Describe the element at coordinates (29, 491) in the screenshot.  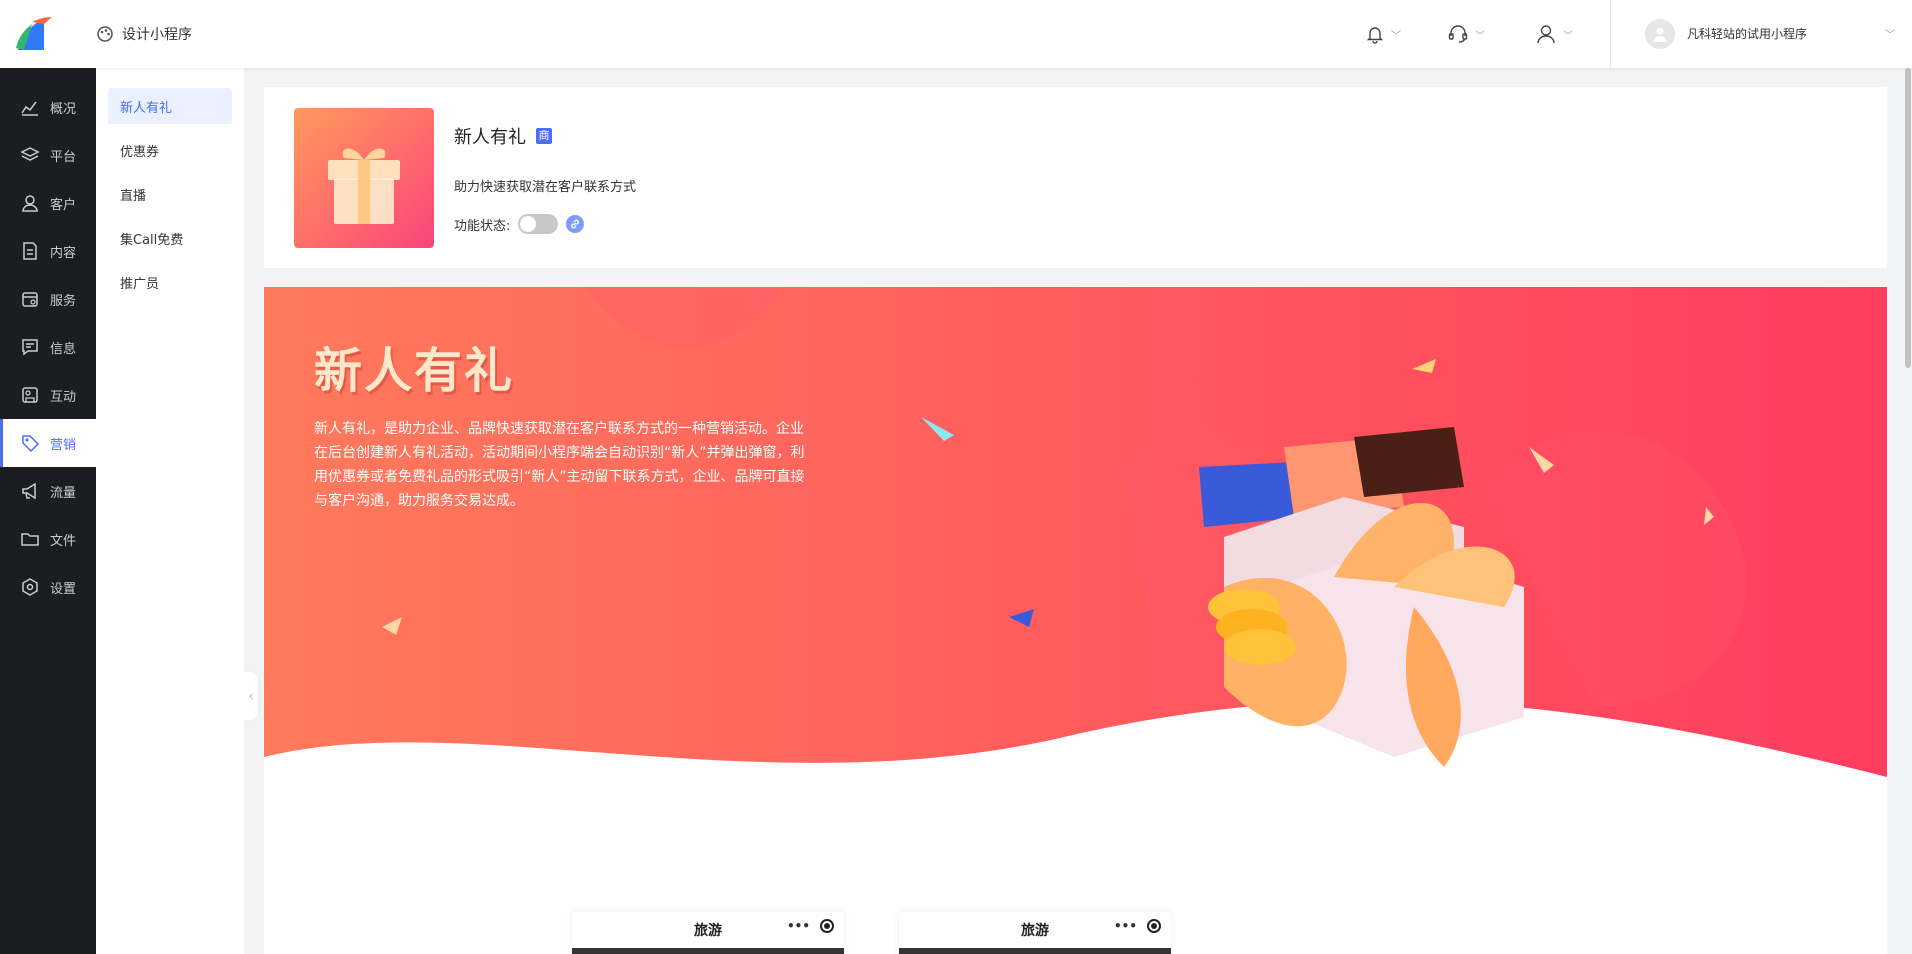
I see `megaphone-icon` at that location.